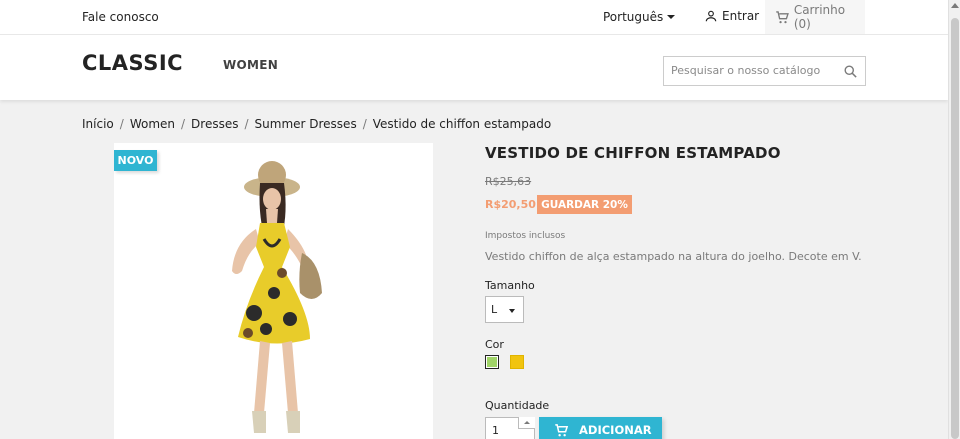 The width and height of the screenshot is (960, 439). I want to click on contact-link: Fale conosco, so click(120, 17).